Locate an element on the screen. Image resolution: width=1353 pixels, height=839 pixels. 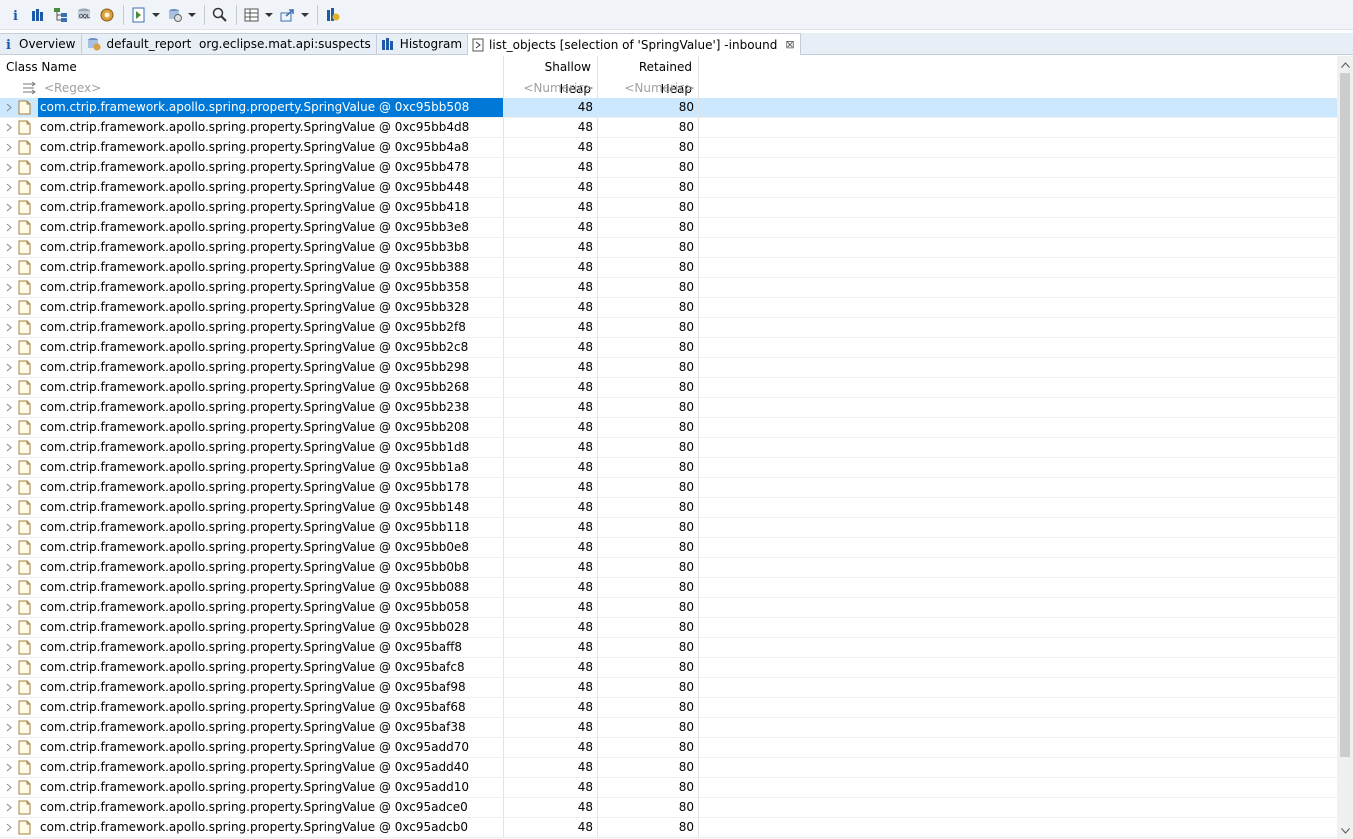
scroll-up-arrow-icon is located at coordinates (1345, 64).